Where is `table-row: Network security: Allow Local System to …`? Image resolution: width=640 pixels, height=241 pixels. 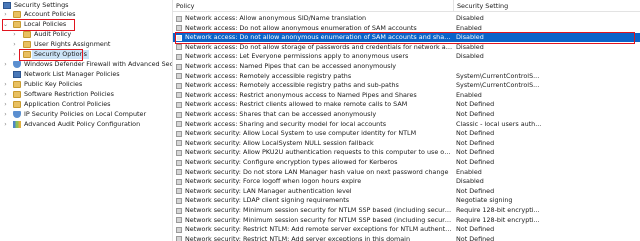
table-row: Network security: Allow Local System to … is located at coordinates (406, 133).